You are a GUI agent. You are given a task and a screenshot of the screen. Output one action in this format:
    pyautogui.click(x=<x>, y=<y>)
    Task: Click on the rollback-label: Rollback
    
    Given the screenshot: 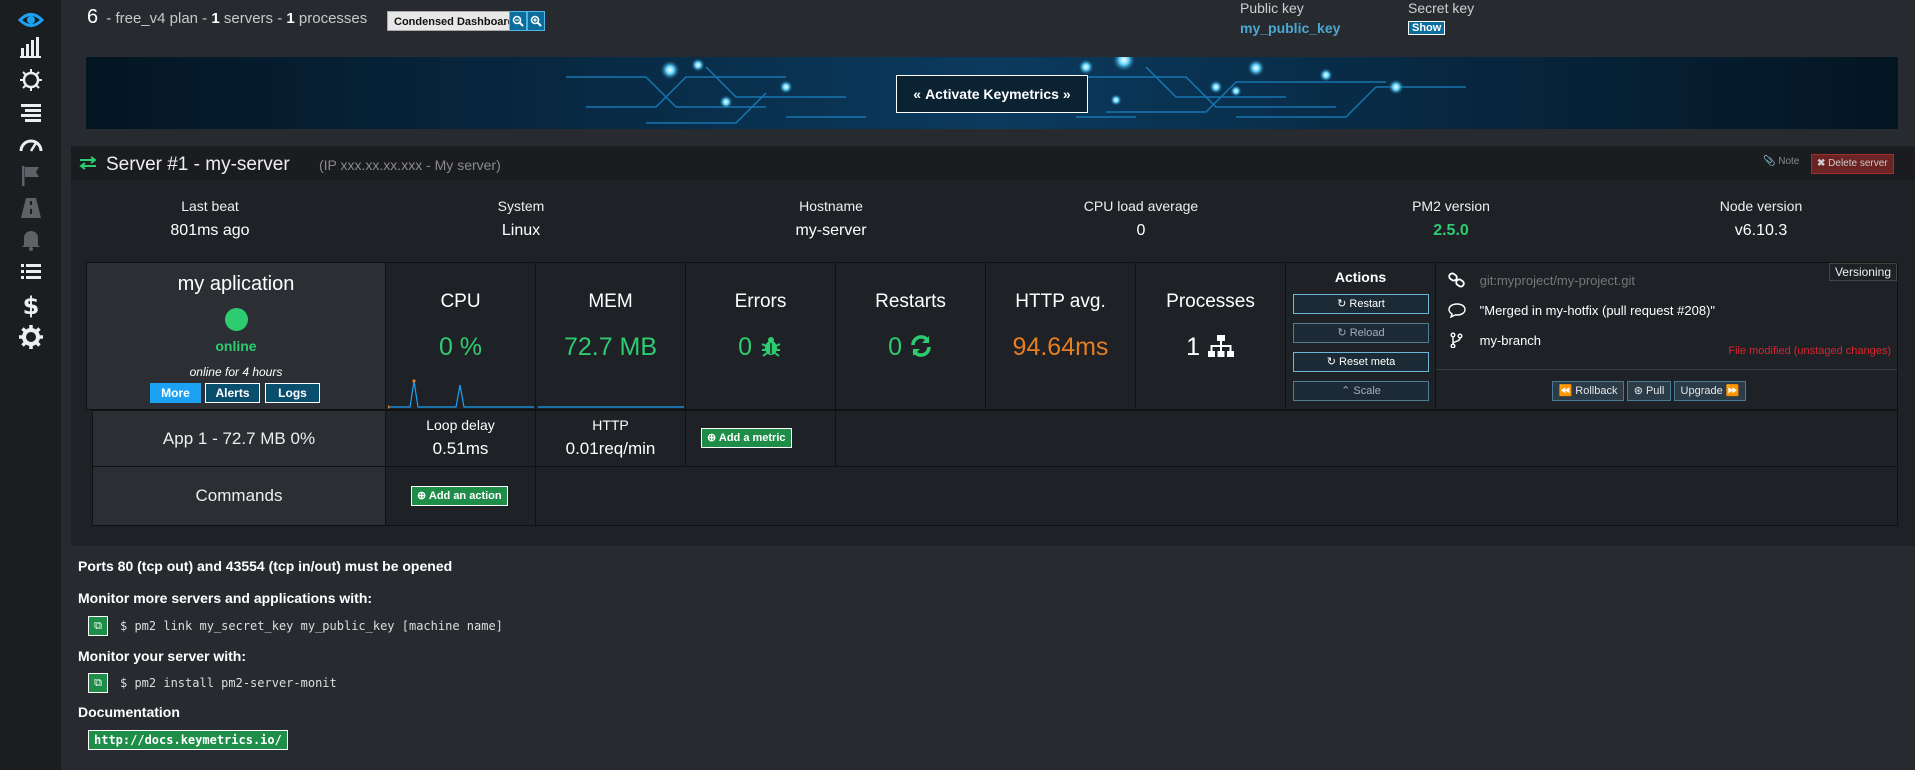 What is the action you would take?
    pyautogui.click(x=1596, y=391)
    